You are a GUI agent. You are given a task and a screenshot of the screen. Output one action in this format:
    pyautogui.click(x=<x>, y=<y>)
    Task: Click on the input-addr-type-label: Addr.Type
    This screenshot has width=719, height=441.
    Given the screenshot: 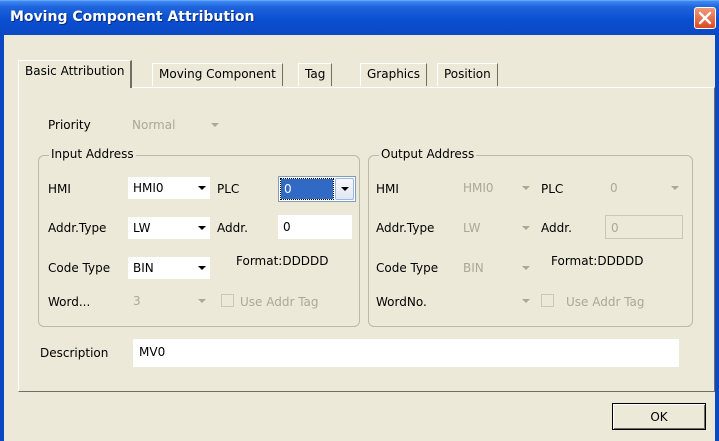 What is the action you would take?
    pyautogui.click(x=77, y=228)
    